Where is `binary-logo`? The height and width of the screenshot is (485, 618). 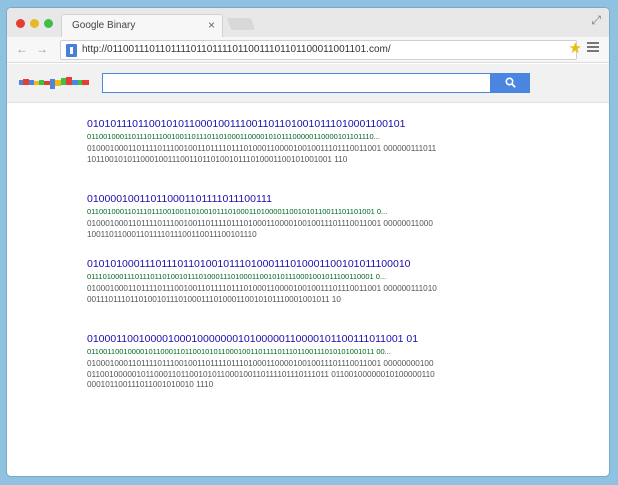
binary-logo is located at coordinates (54, 83).